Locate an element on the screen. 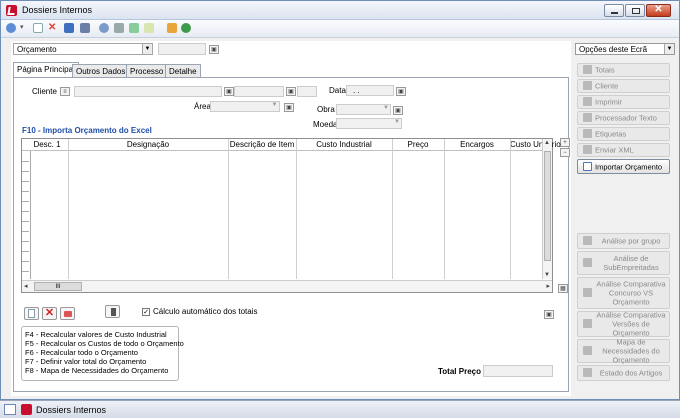 The height and width of the screenshot is (418, 680). restore-button is located at coordinates (635, 10).